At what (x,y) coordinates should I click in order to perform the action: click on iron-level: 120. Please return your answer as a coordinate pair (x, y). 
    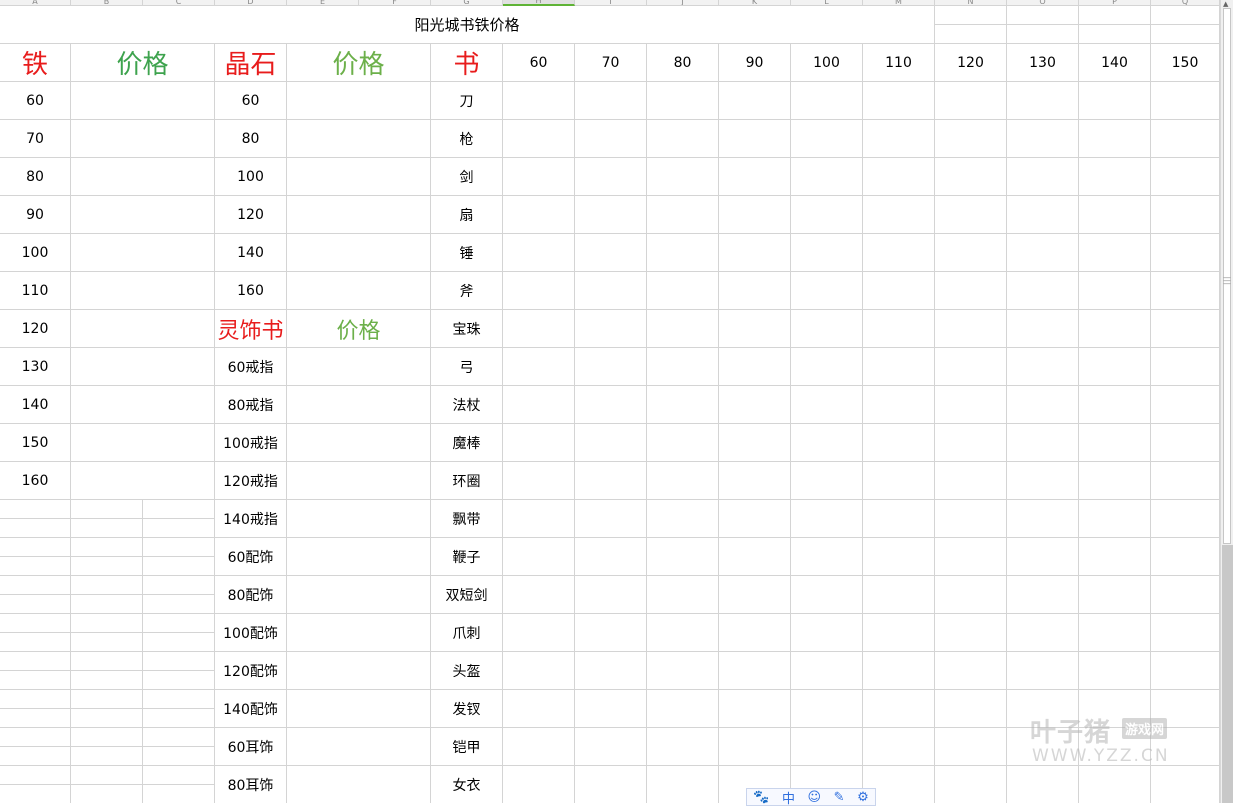
    Looking at the image, I should click on (35, 329).